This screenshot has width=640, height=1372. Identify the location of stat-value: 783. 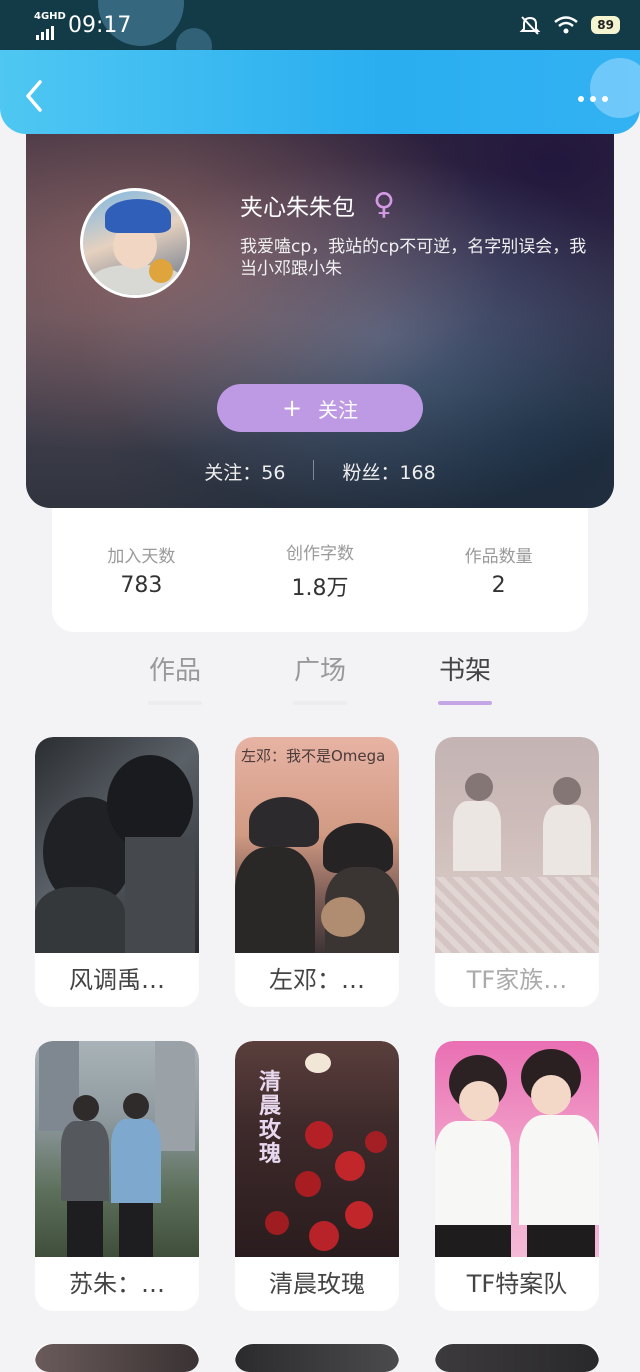
(141, 585).